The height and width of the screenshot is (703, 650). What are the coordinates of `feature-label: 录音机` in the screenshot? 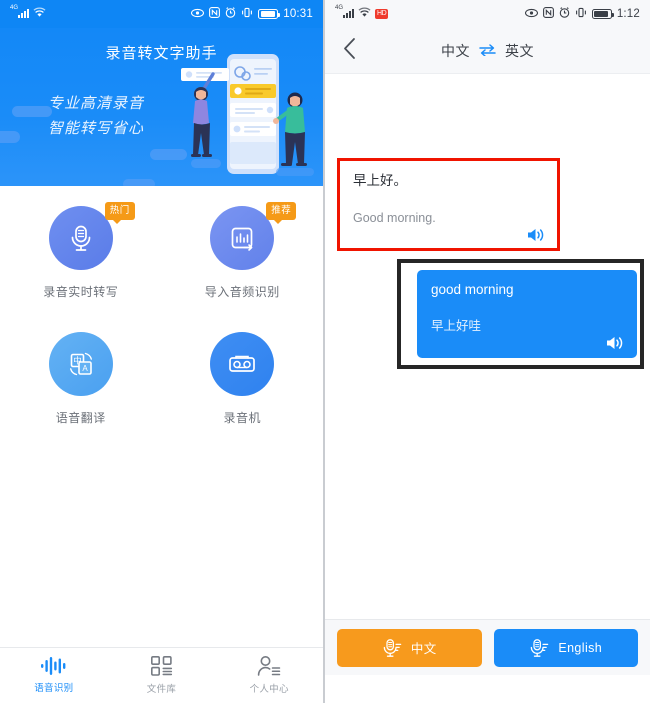 It's located at (242, 418).